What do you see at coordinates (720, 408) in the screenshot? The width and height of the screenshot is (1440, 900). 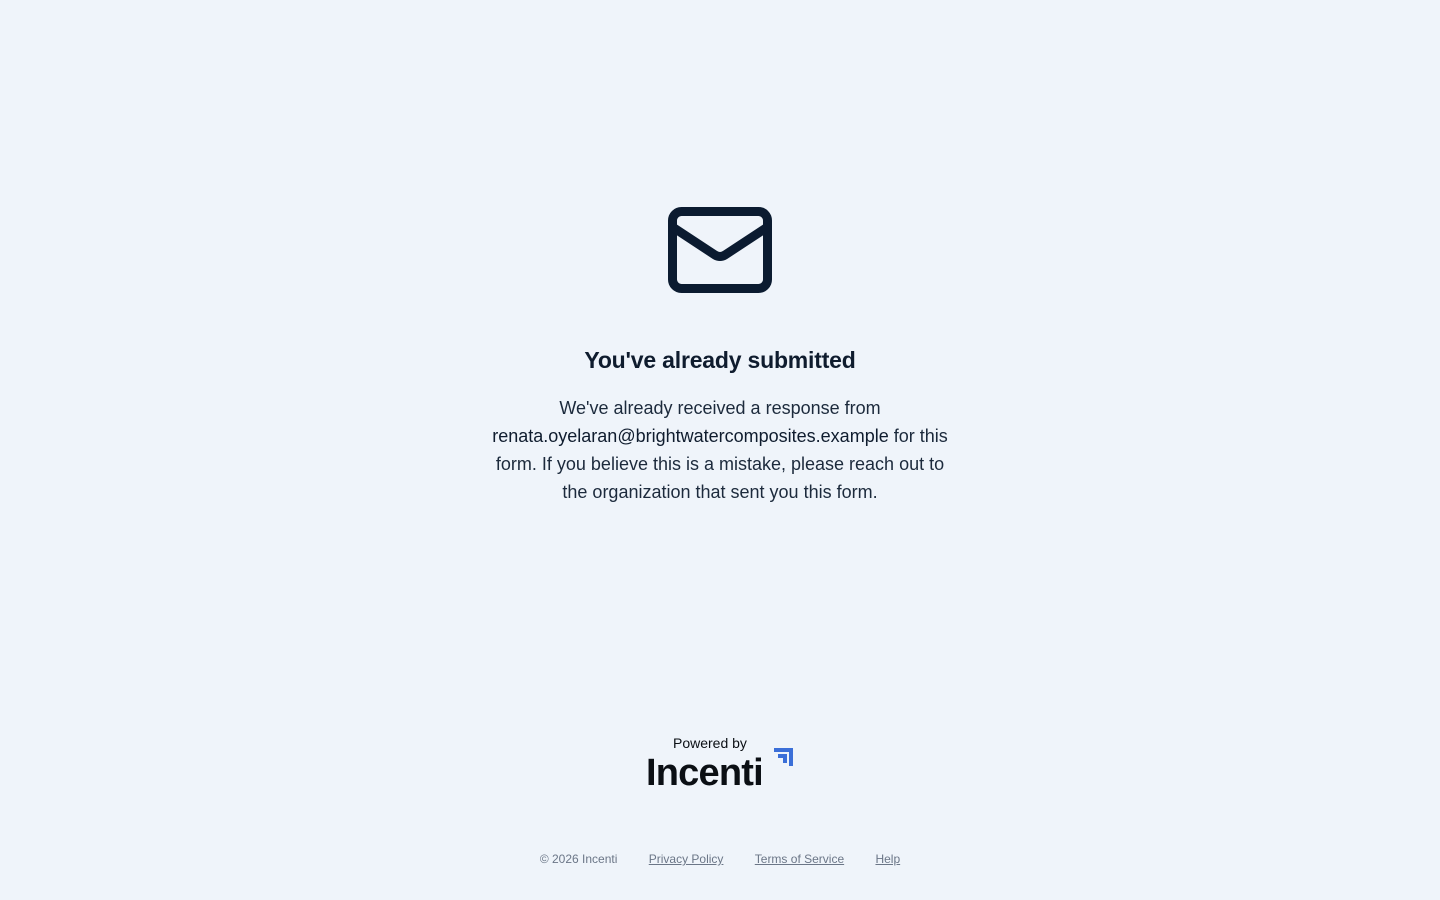 I see `message-intro: We've already received a response from` at bounding box center [720, 408].